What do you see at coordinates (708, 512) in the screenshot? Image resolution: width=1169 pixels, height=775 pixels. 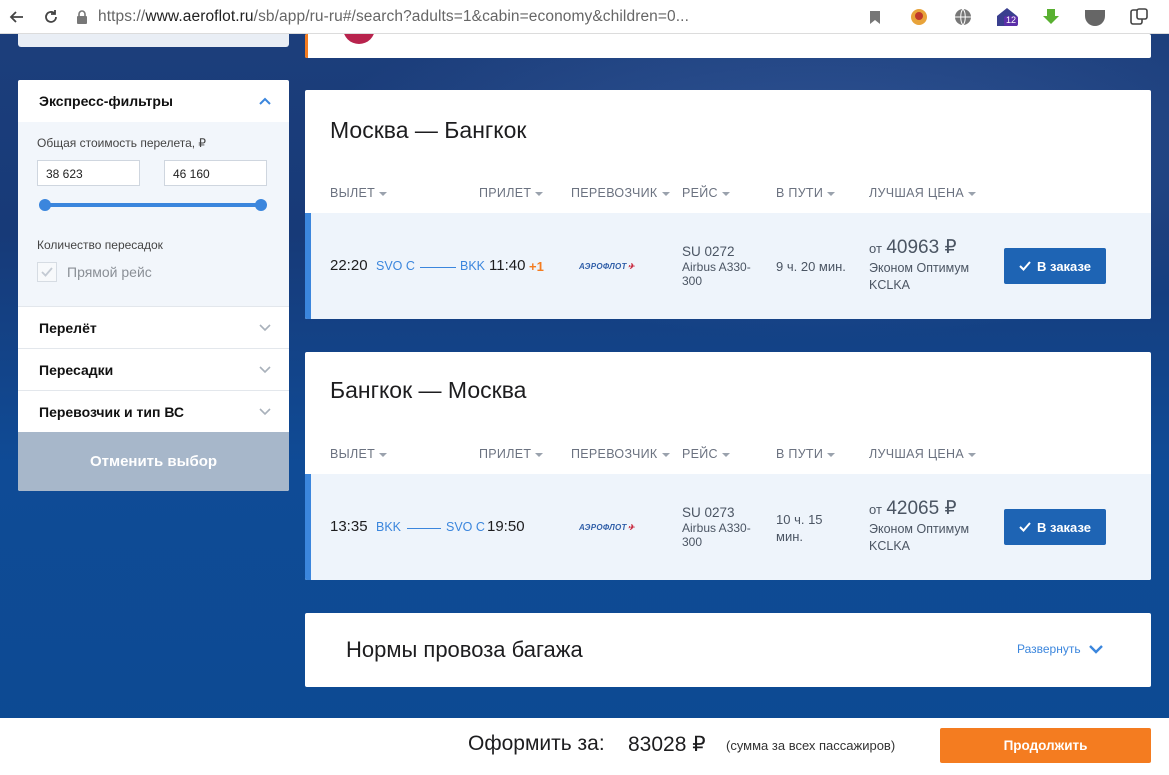 I see `flight-number: SU 0273` at bounding box center [708, 512].